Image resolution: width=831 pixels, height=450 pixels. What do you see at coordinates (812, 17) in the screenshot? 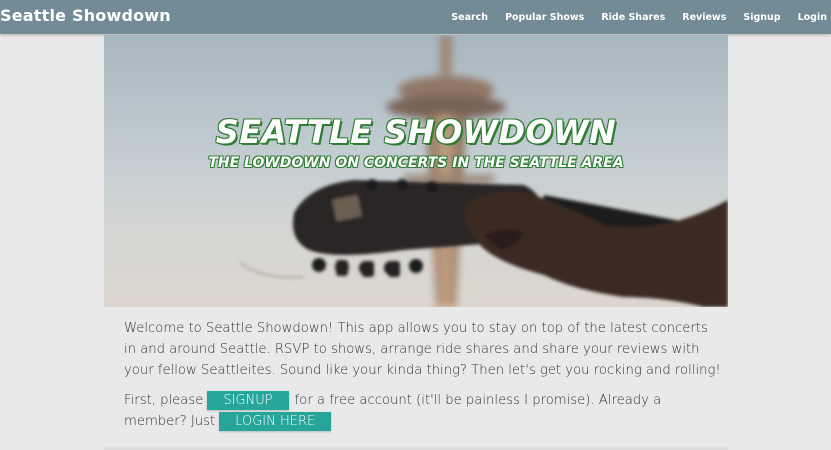
I see `nav-link-login: Login` at bounding box center [812, 17].